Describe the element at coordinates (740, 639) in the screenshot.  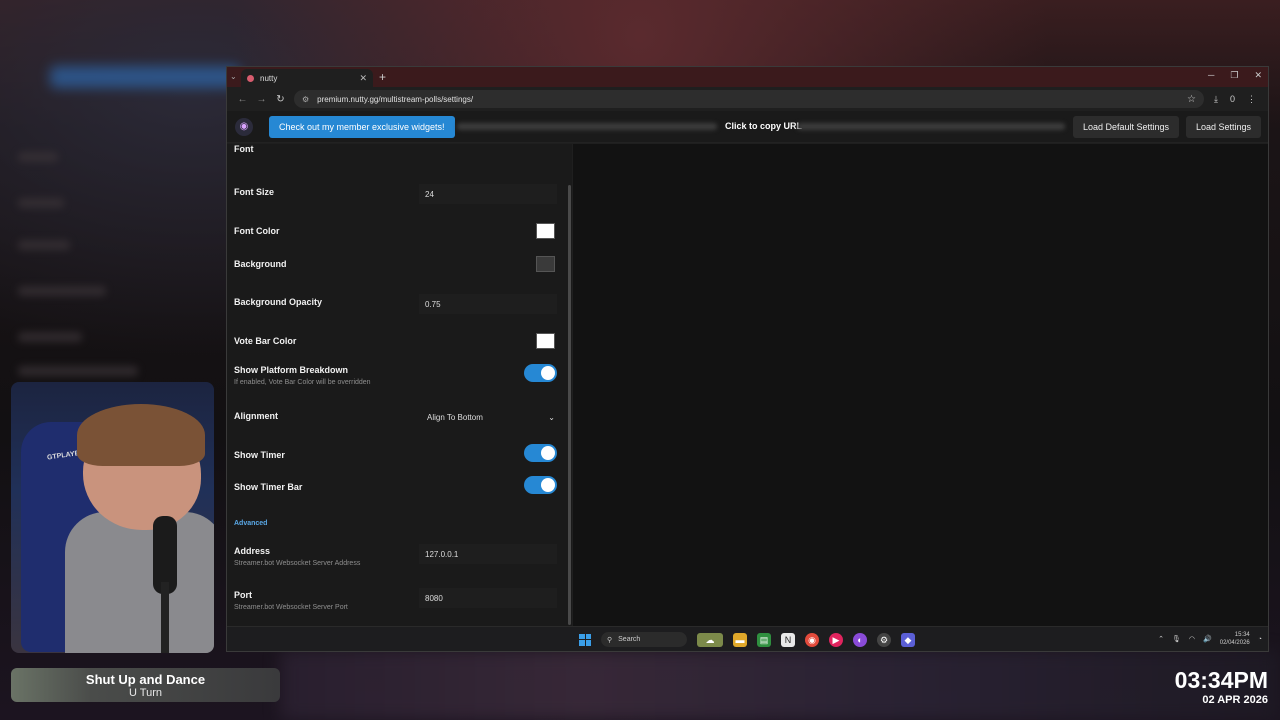
I see `file-explorer-icon: ▬` at that location.